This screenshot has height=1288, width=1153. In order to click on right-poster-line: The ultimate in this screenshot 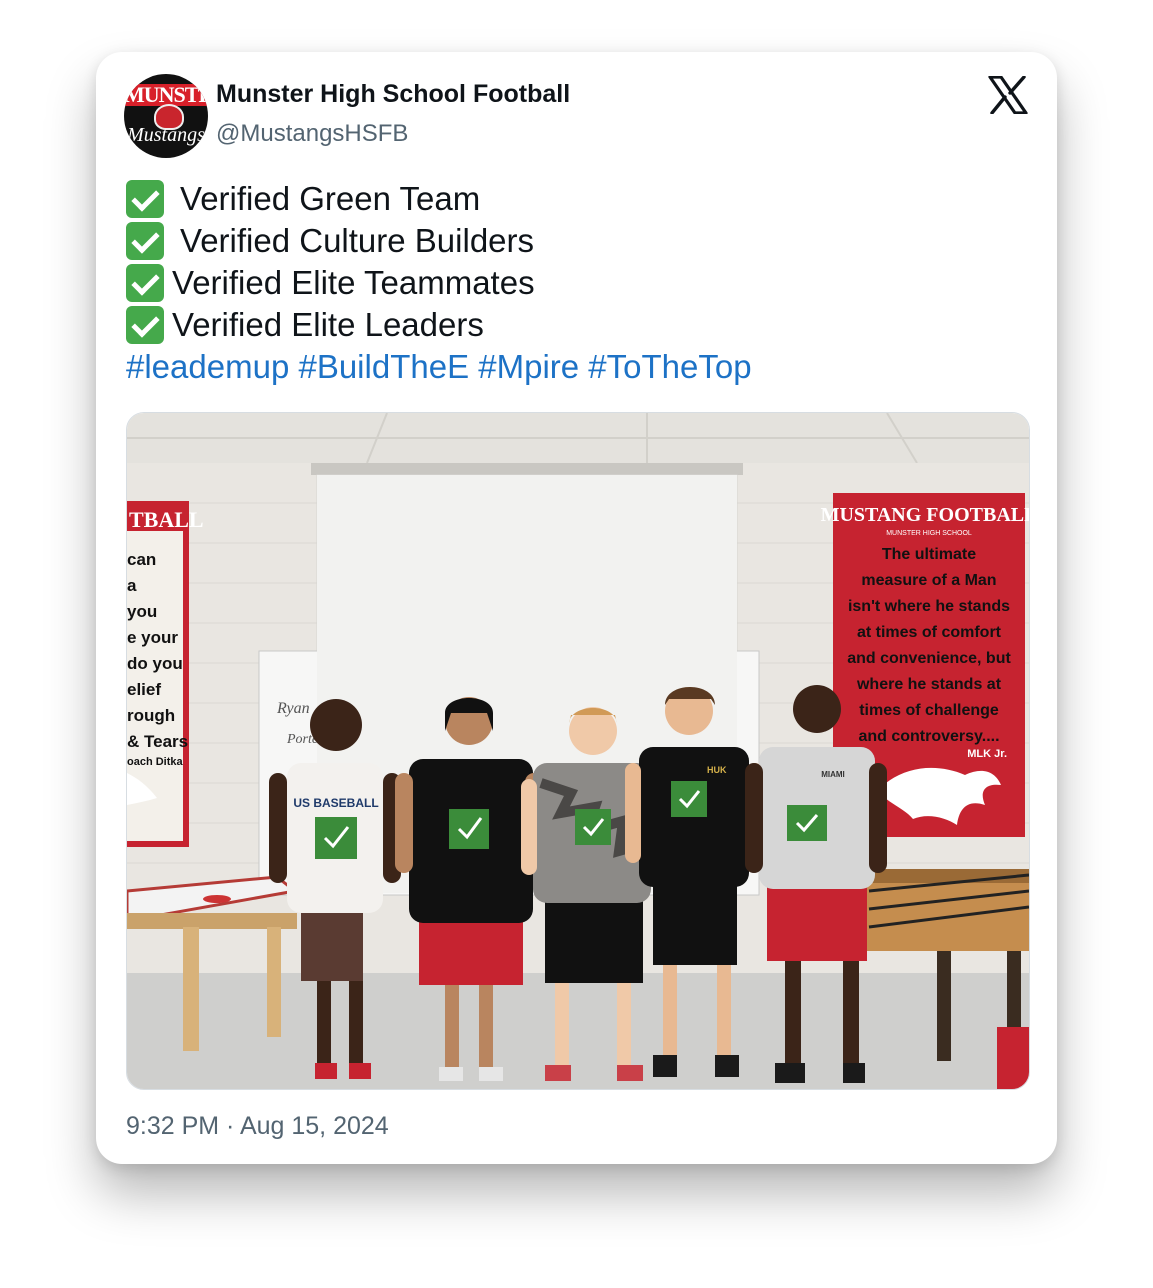, I will do `click(929, 554)`.